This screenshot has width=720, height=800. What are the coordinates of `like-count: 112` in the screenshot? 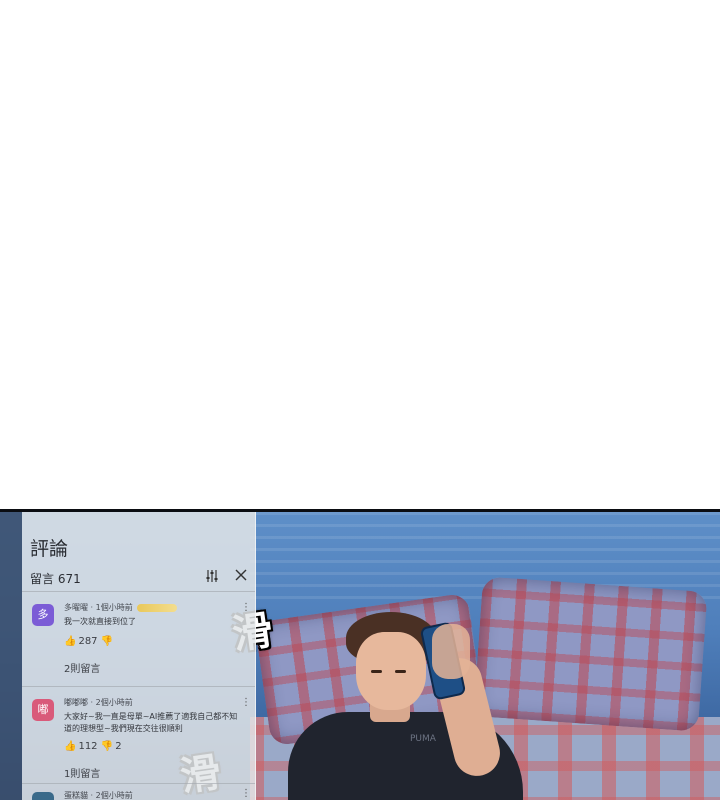 It's located at (88, 746).